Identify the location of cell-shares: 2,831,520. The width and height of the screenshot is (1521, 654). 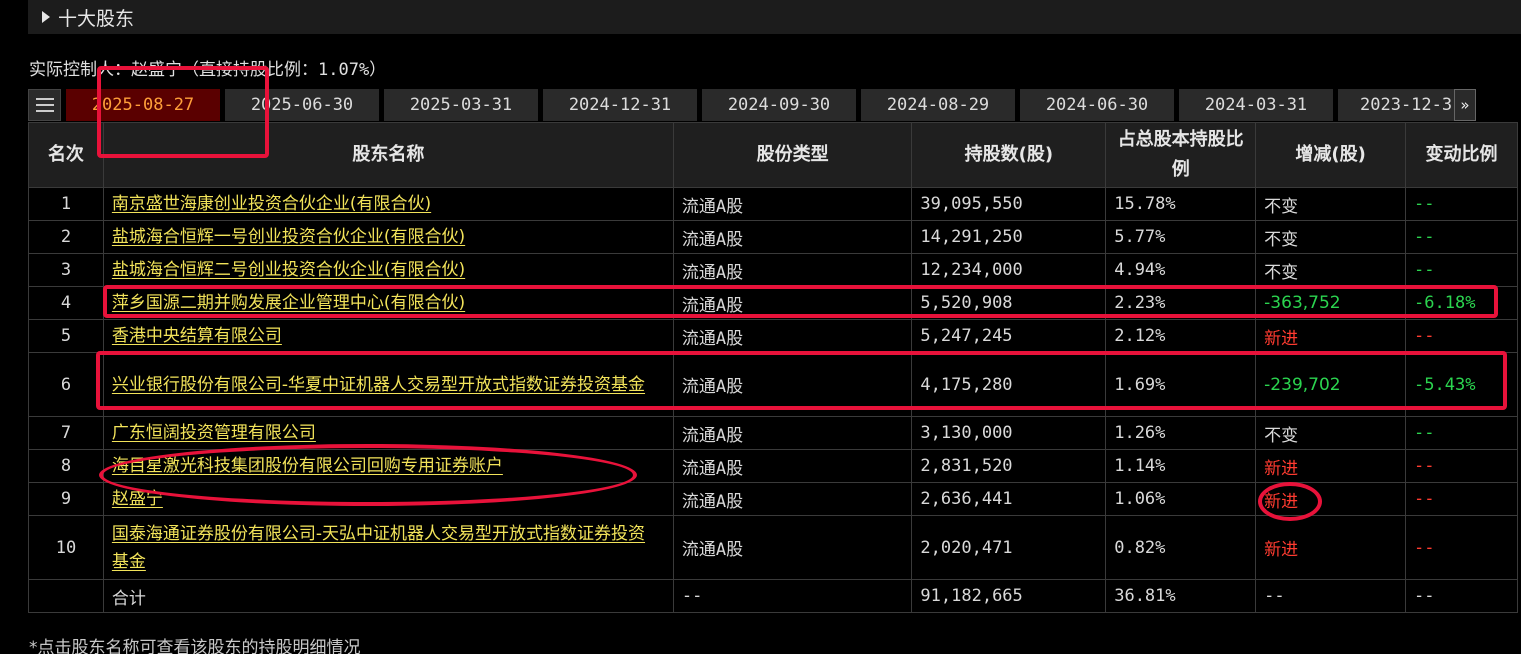
(1009, 466).